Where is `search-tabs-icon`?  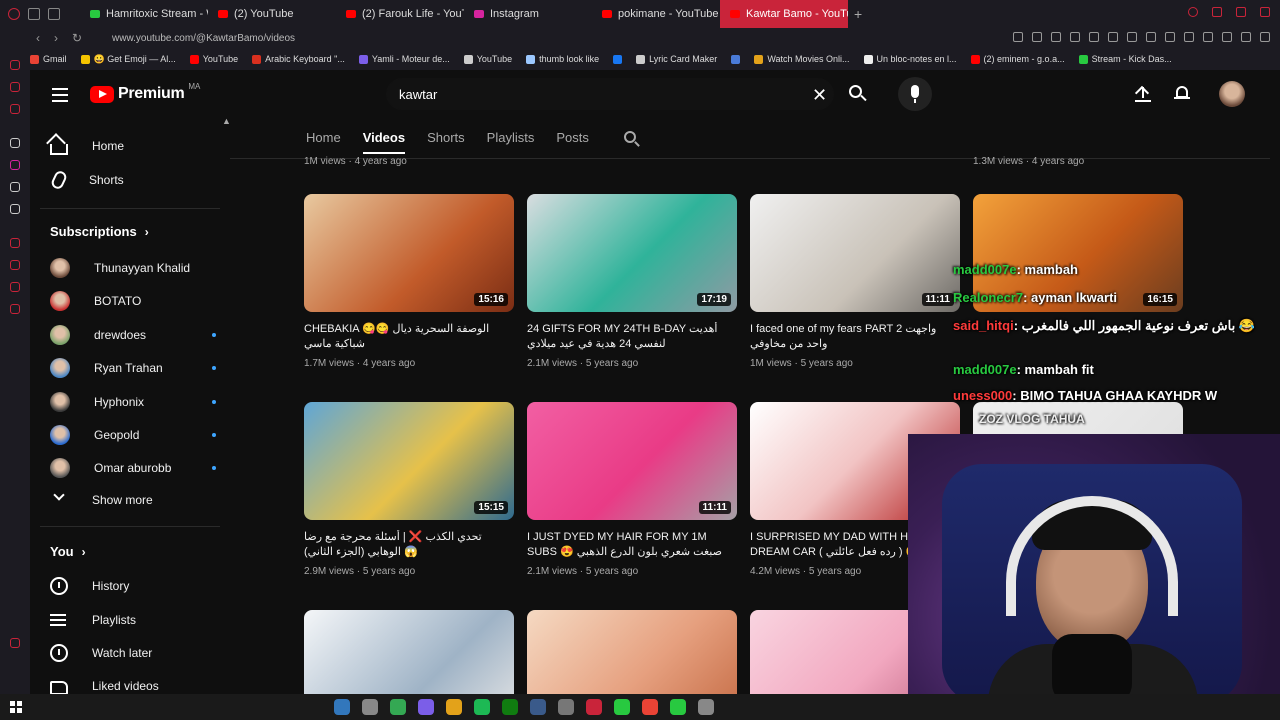 search-tabs-icon is located at coordinates (1193, 12).